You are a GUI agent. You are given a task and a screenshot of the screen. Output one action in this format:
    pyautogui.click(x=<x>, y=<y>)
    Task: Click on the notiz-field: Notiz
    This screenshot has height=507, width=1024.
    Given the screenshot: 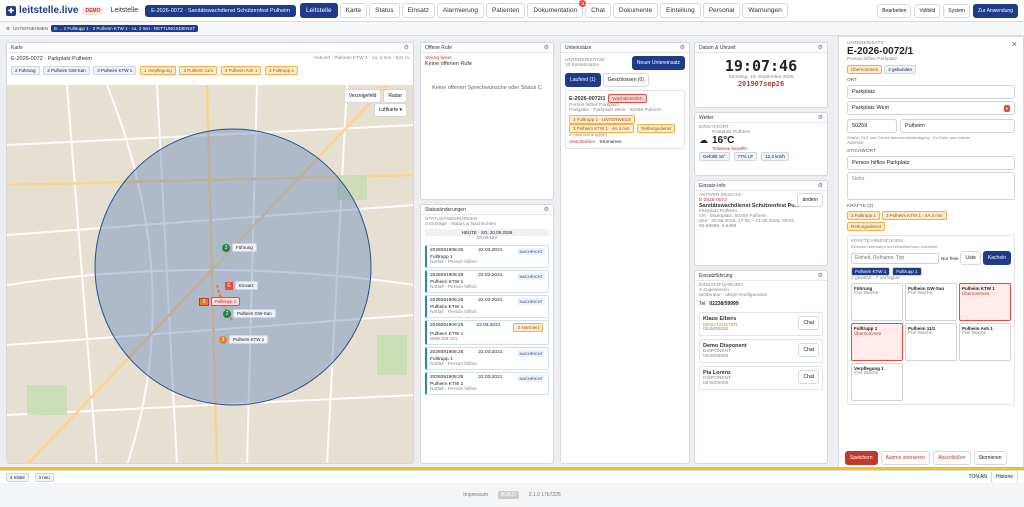 What is the action you would take?
    pyautogui.click(x=931, y=186)
    